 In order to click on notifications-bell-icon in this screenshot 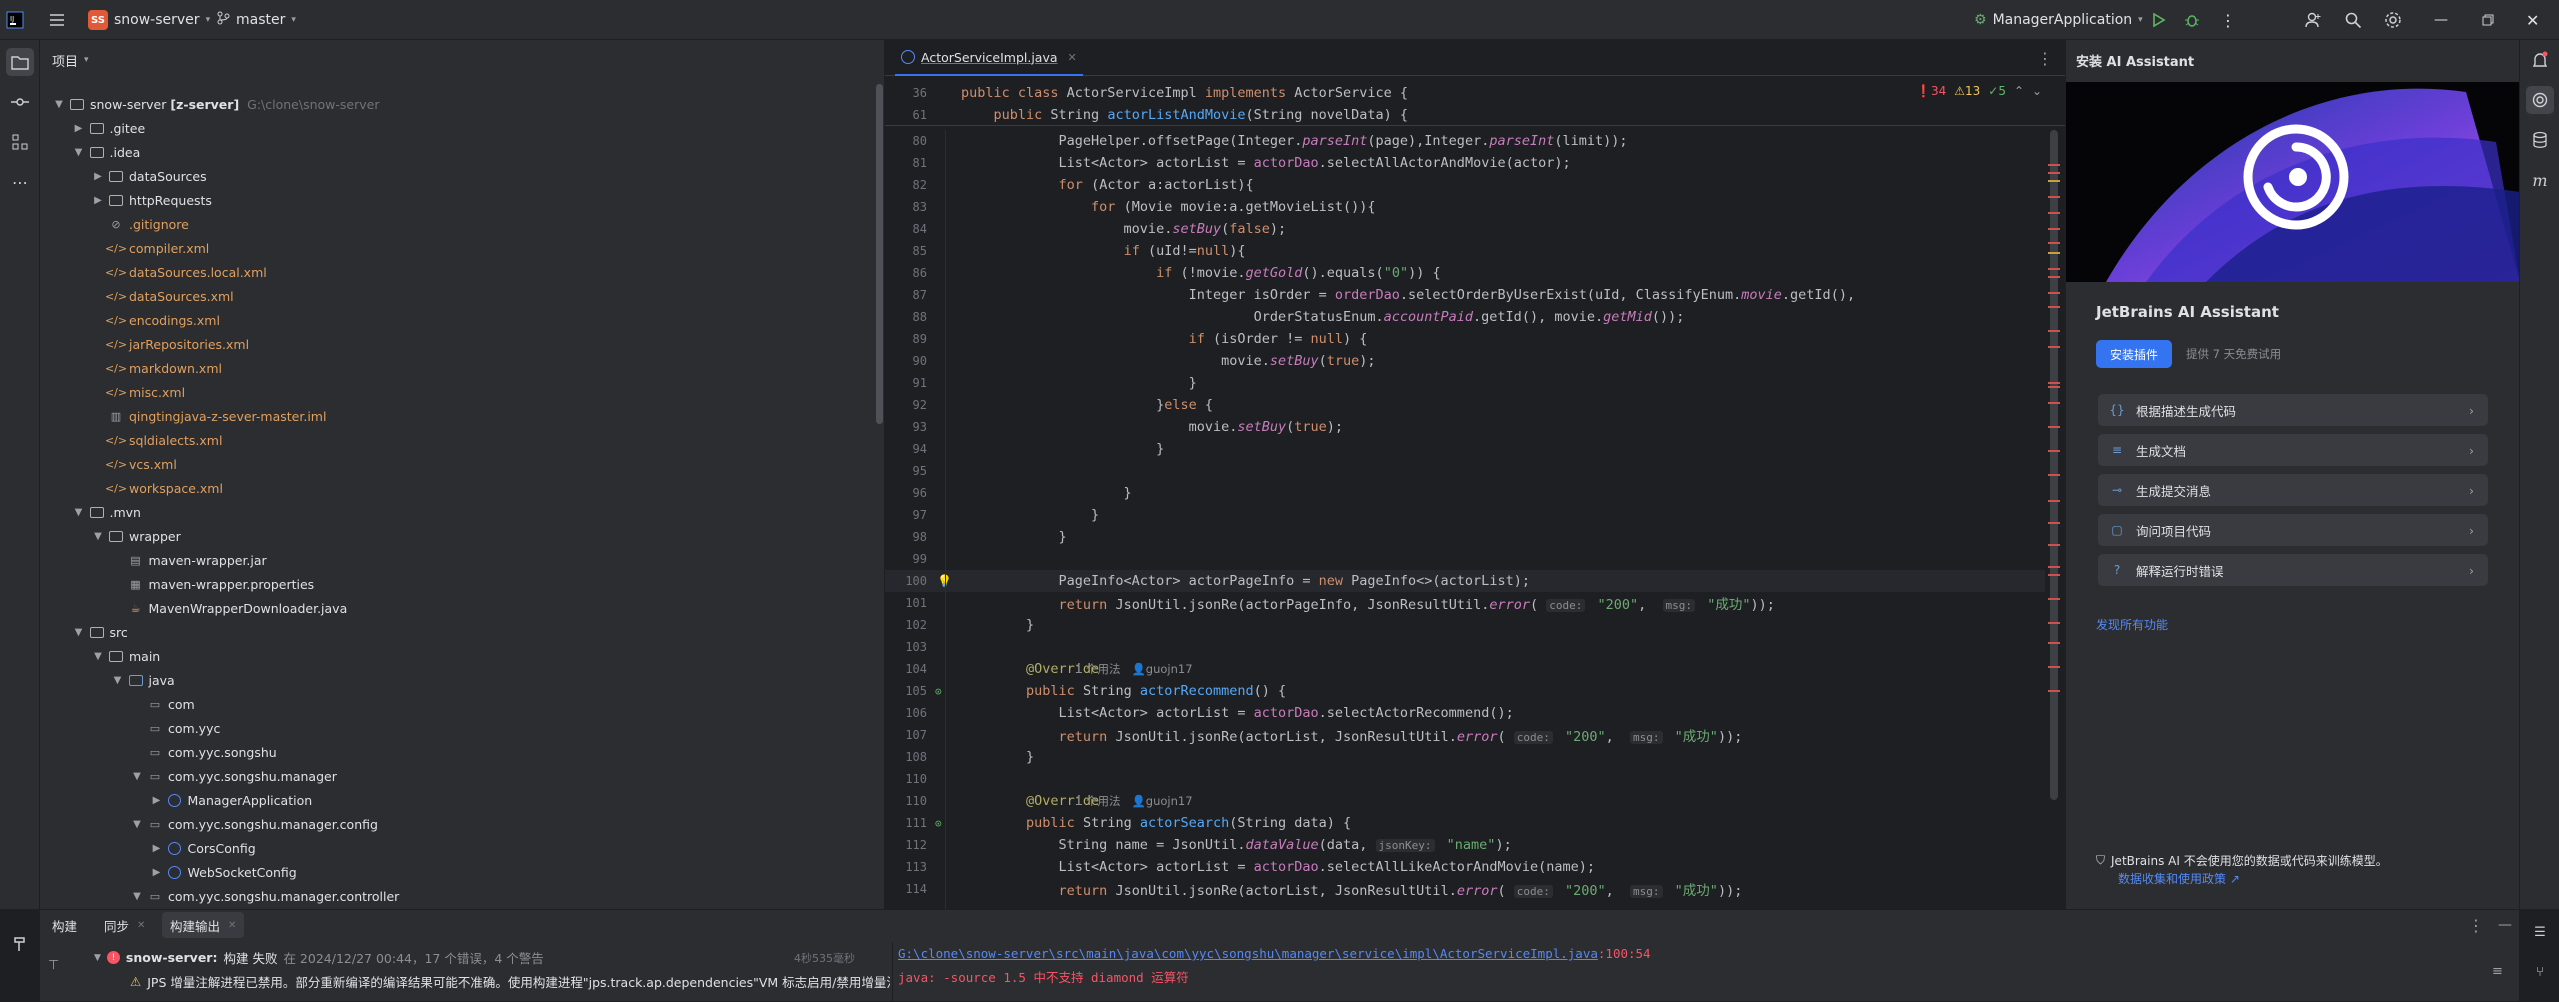, I will do `click(2540, 60)`.